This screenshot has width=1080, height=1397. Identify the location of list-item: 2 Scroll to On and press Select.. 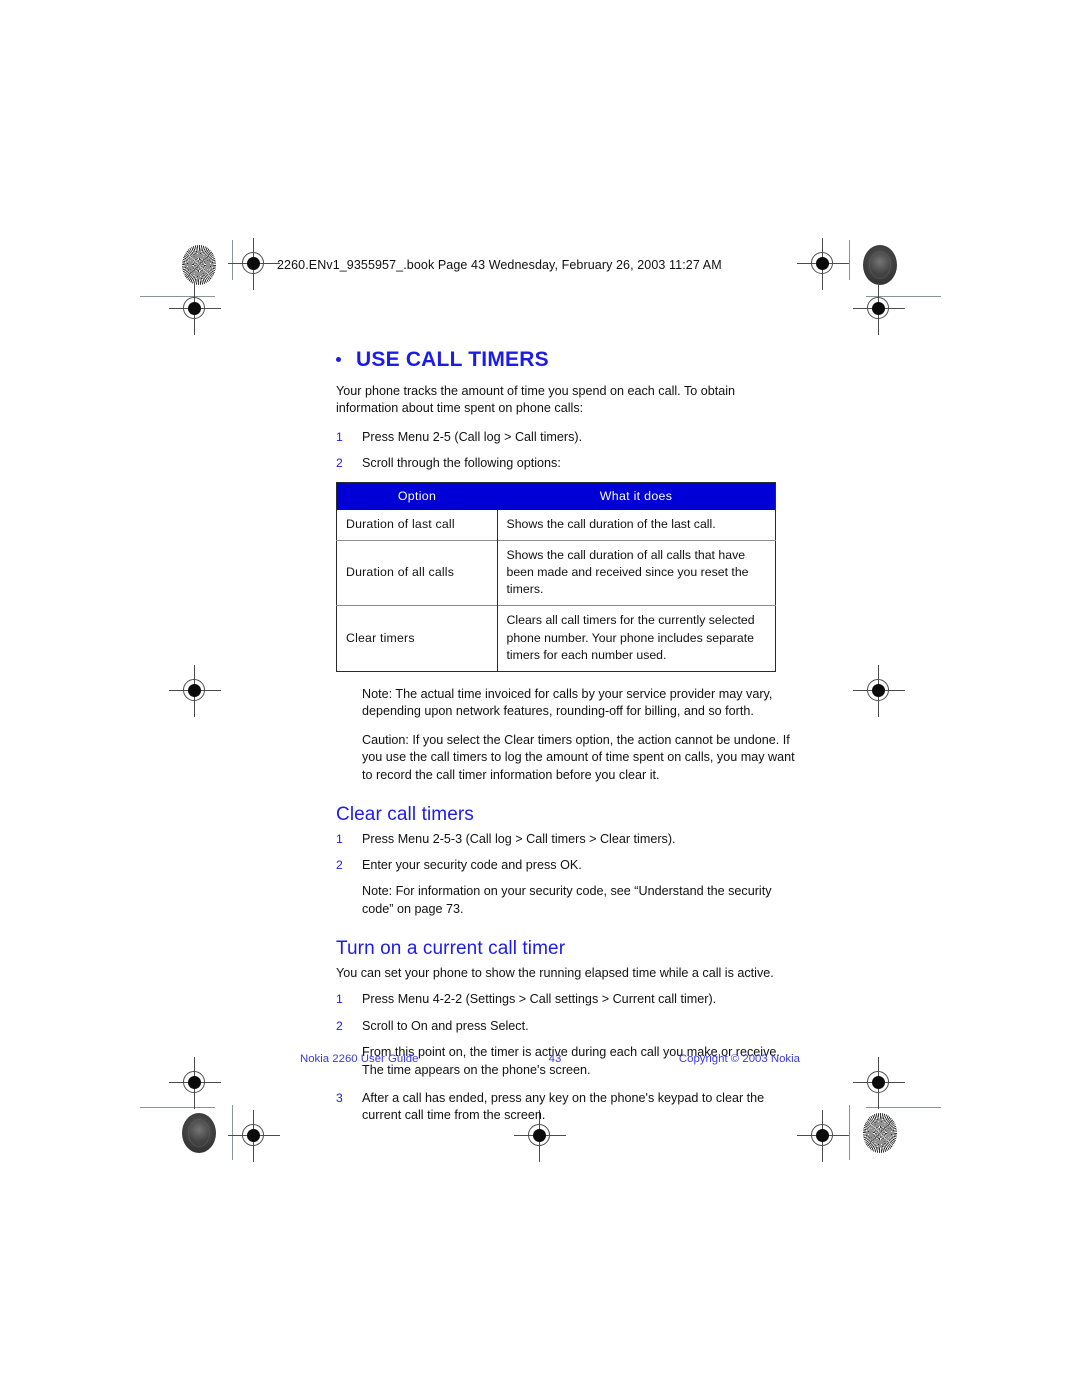
(568, 1026).